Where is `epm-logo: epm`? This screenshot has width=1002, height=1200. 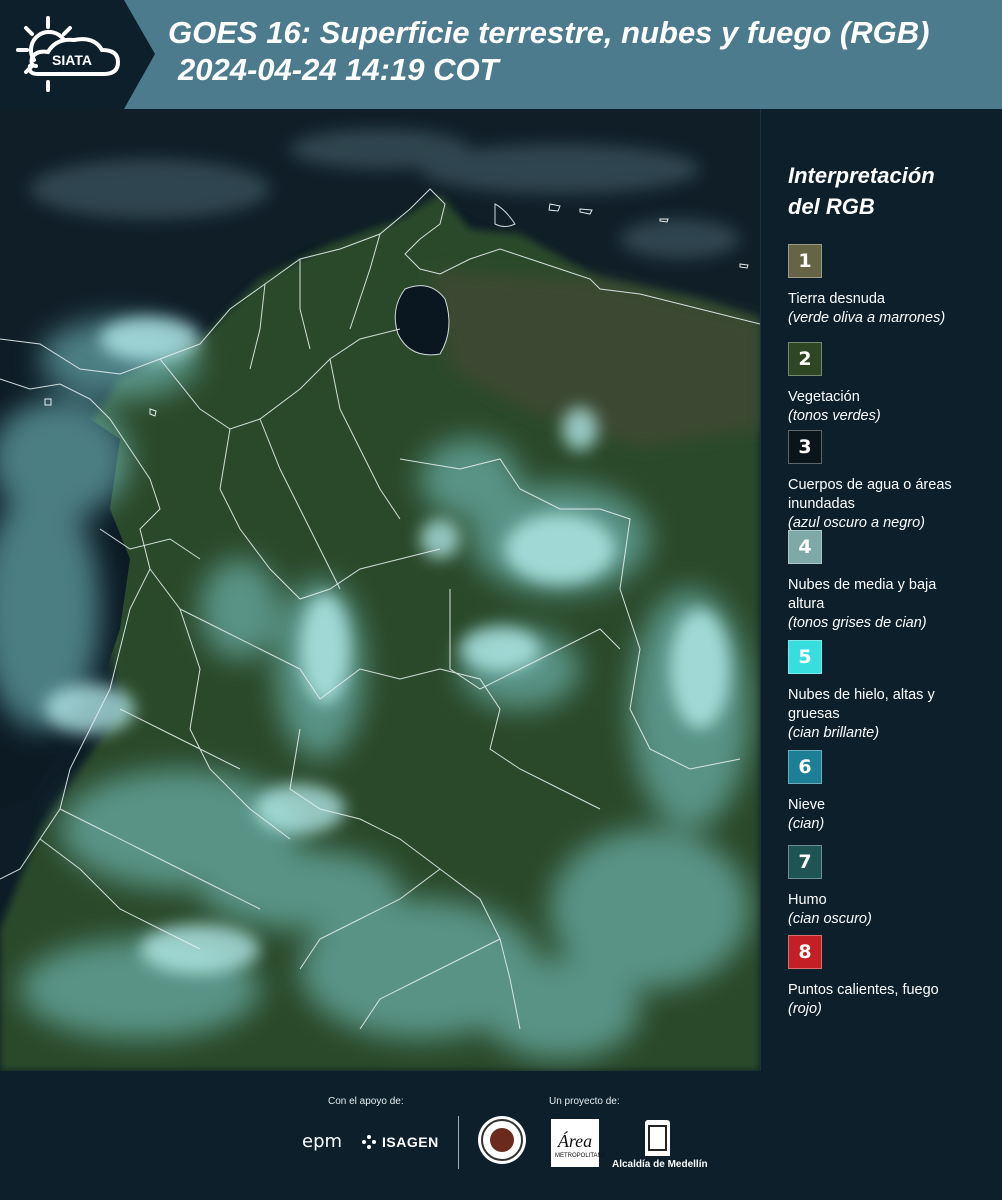
epm-logo: epm is located at coordinates (322, 1141).